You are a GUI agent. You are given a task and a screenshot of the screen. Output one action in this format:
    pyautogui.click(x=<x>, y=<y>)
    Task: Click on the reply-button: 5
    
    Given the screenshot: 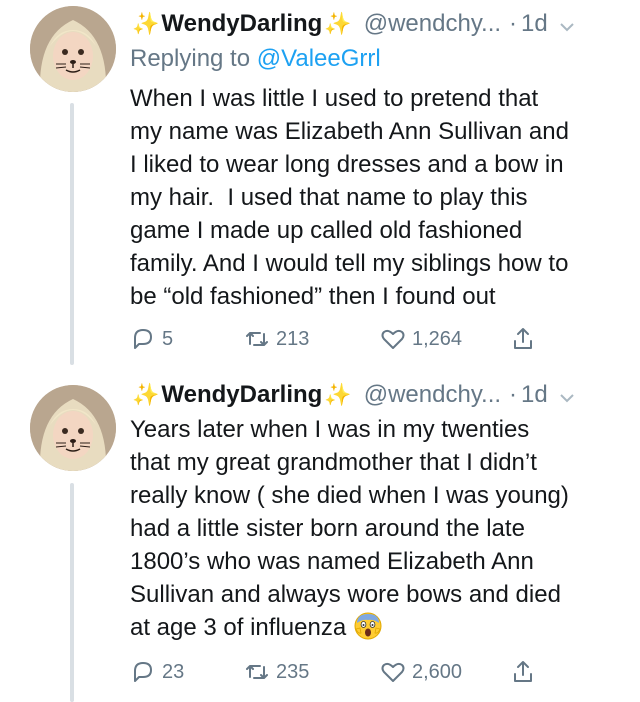 What is the action you would take?
    pyautogui.click(x=151, y=339)
    